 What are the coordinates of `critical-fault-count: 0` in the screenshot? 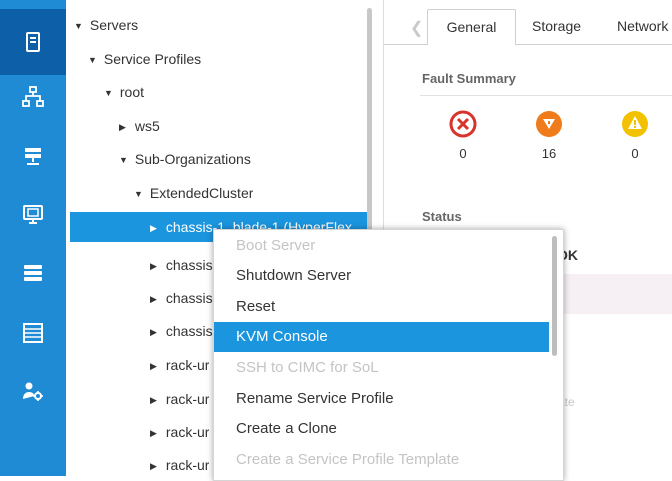 It's located at (463, 153).